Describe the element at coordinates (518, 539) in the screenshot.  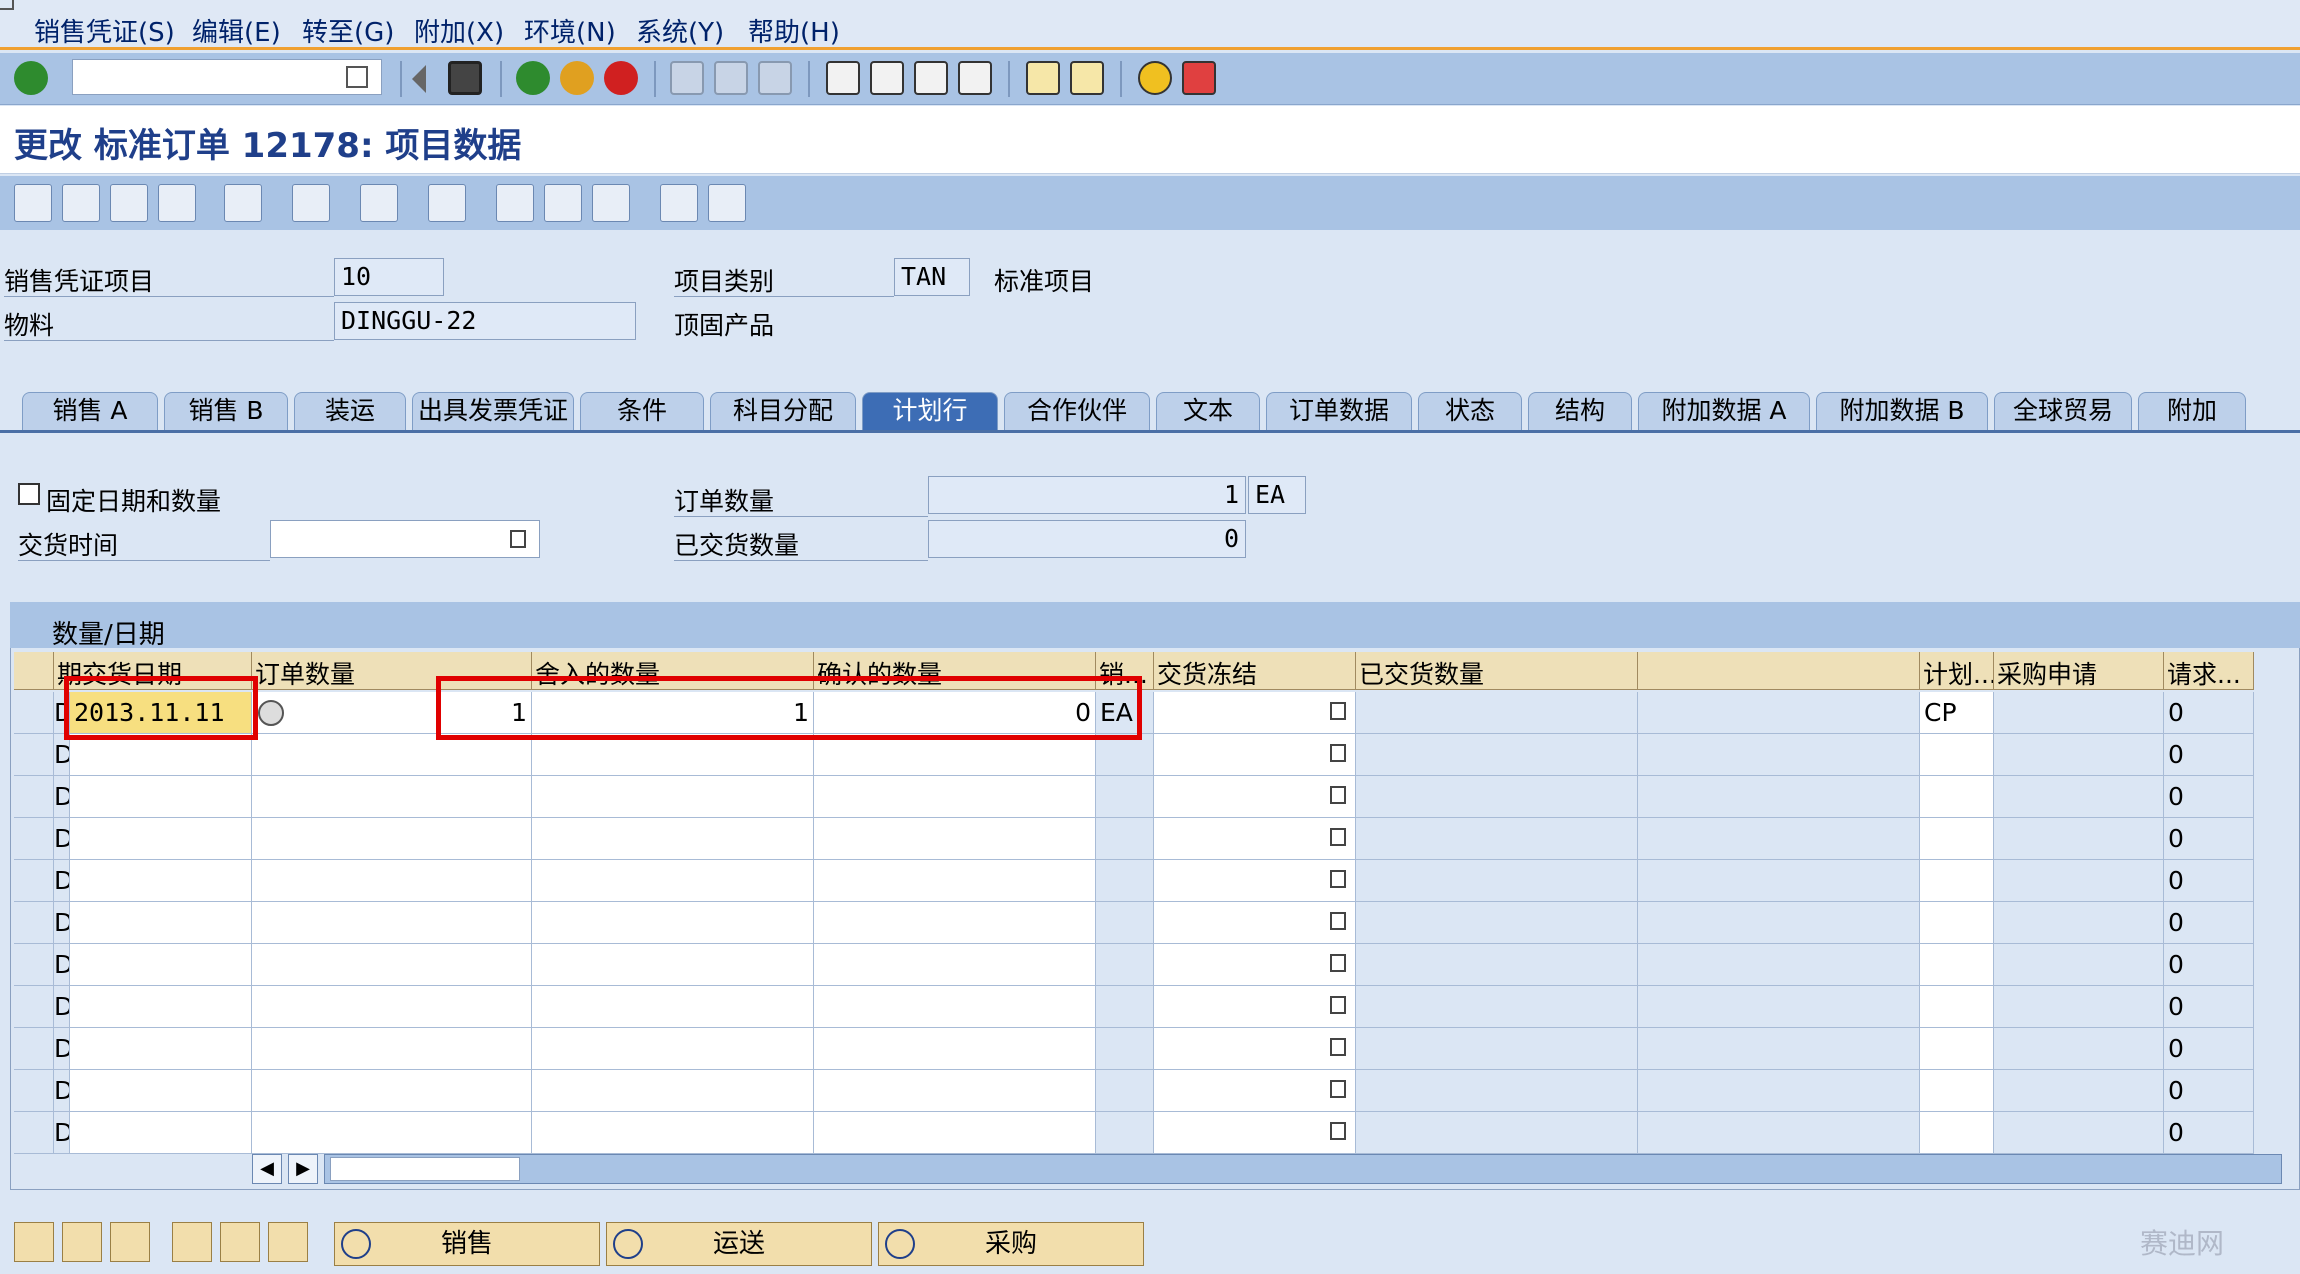
I see `delivery-time-f4-icon` at that location.